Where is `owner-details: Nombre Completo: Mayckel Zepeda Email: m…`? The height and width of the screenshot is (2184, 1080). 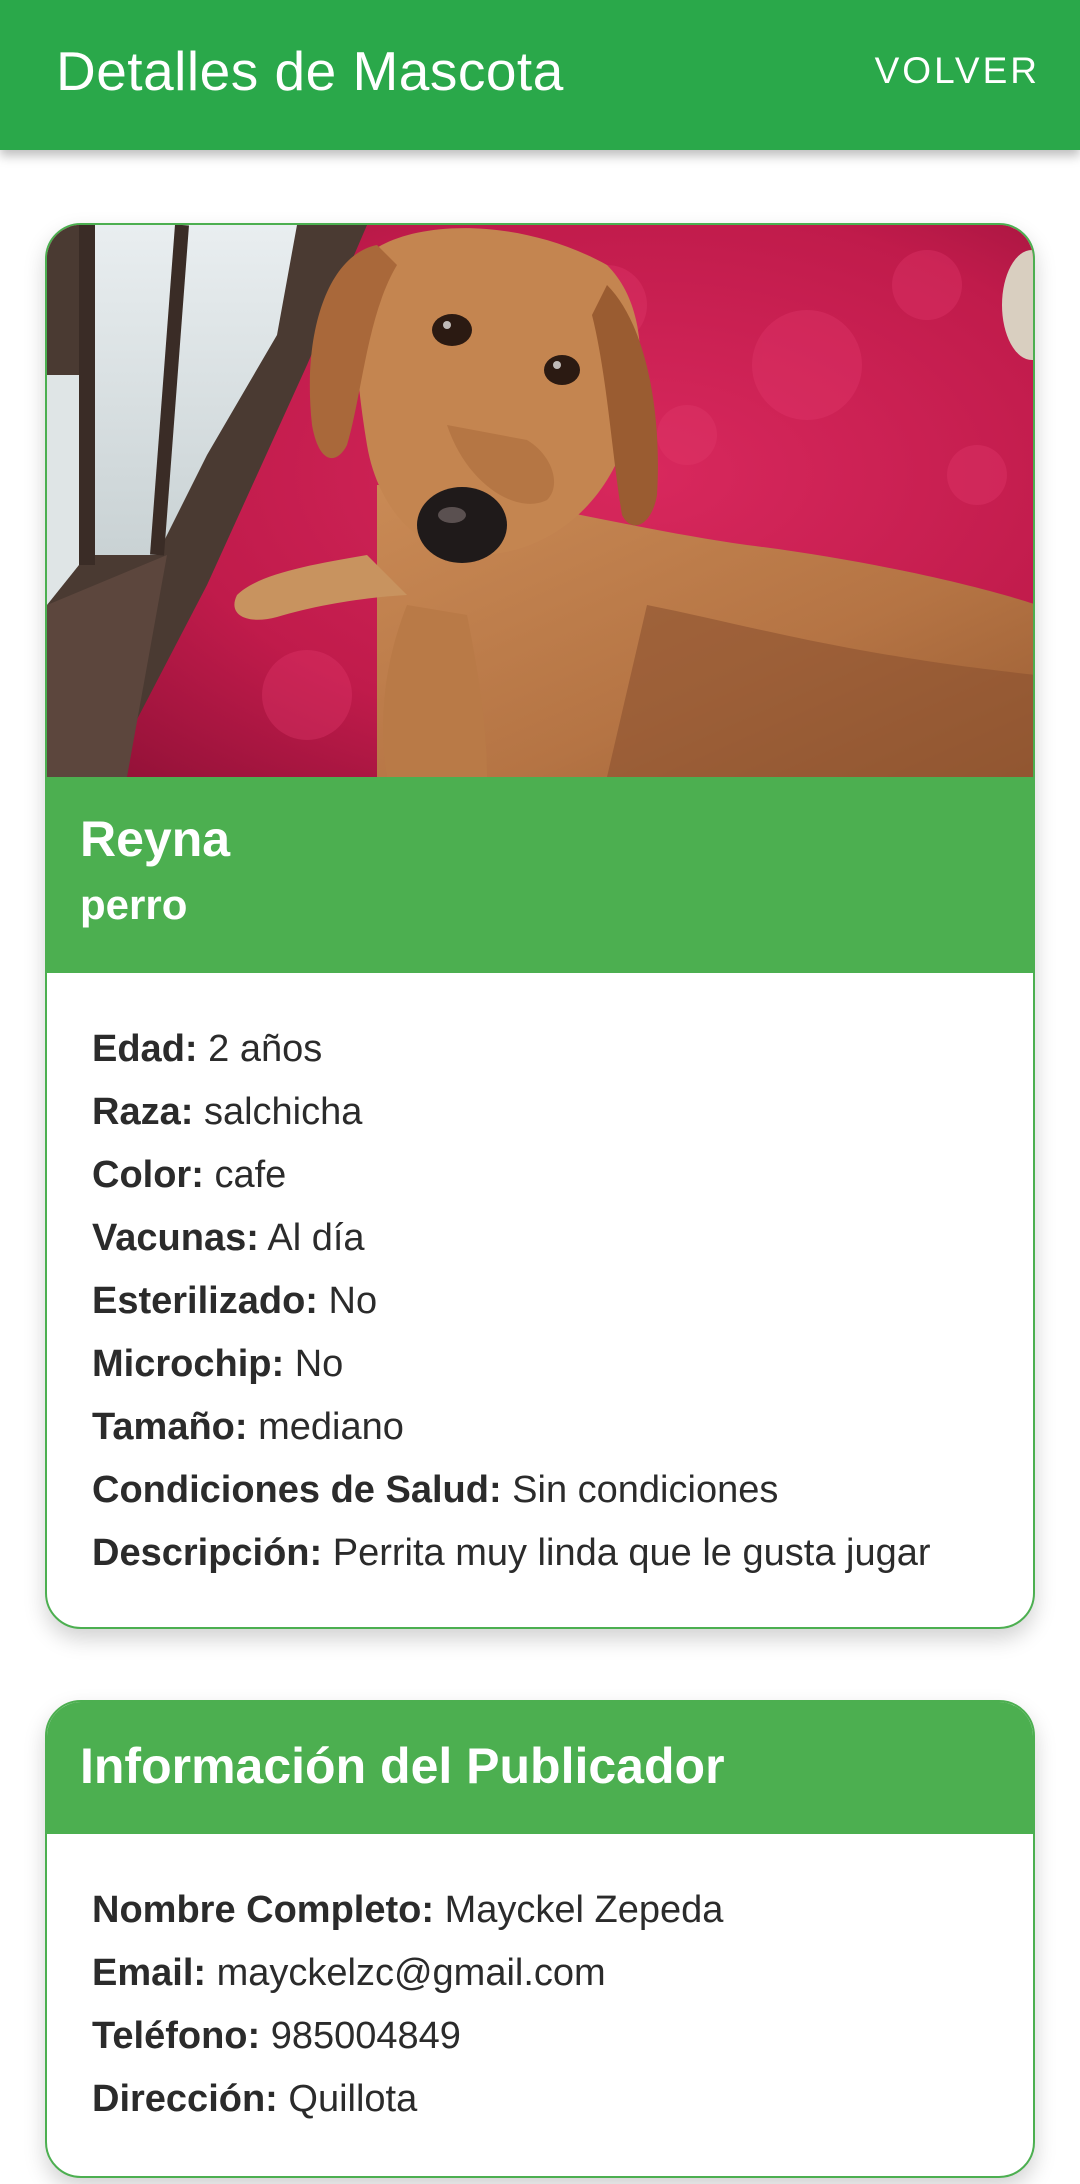
owner-details: Nombre Completo: Mayckel Zepeda Email: m… is located at coordinates (540, 1982).